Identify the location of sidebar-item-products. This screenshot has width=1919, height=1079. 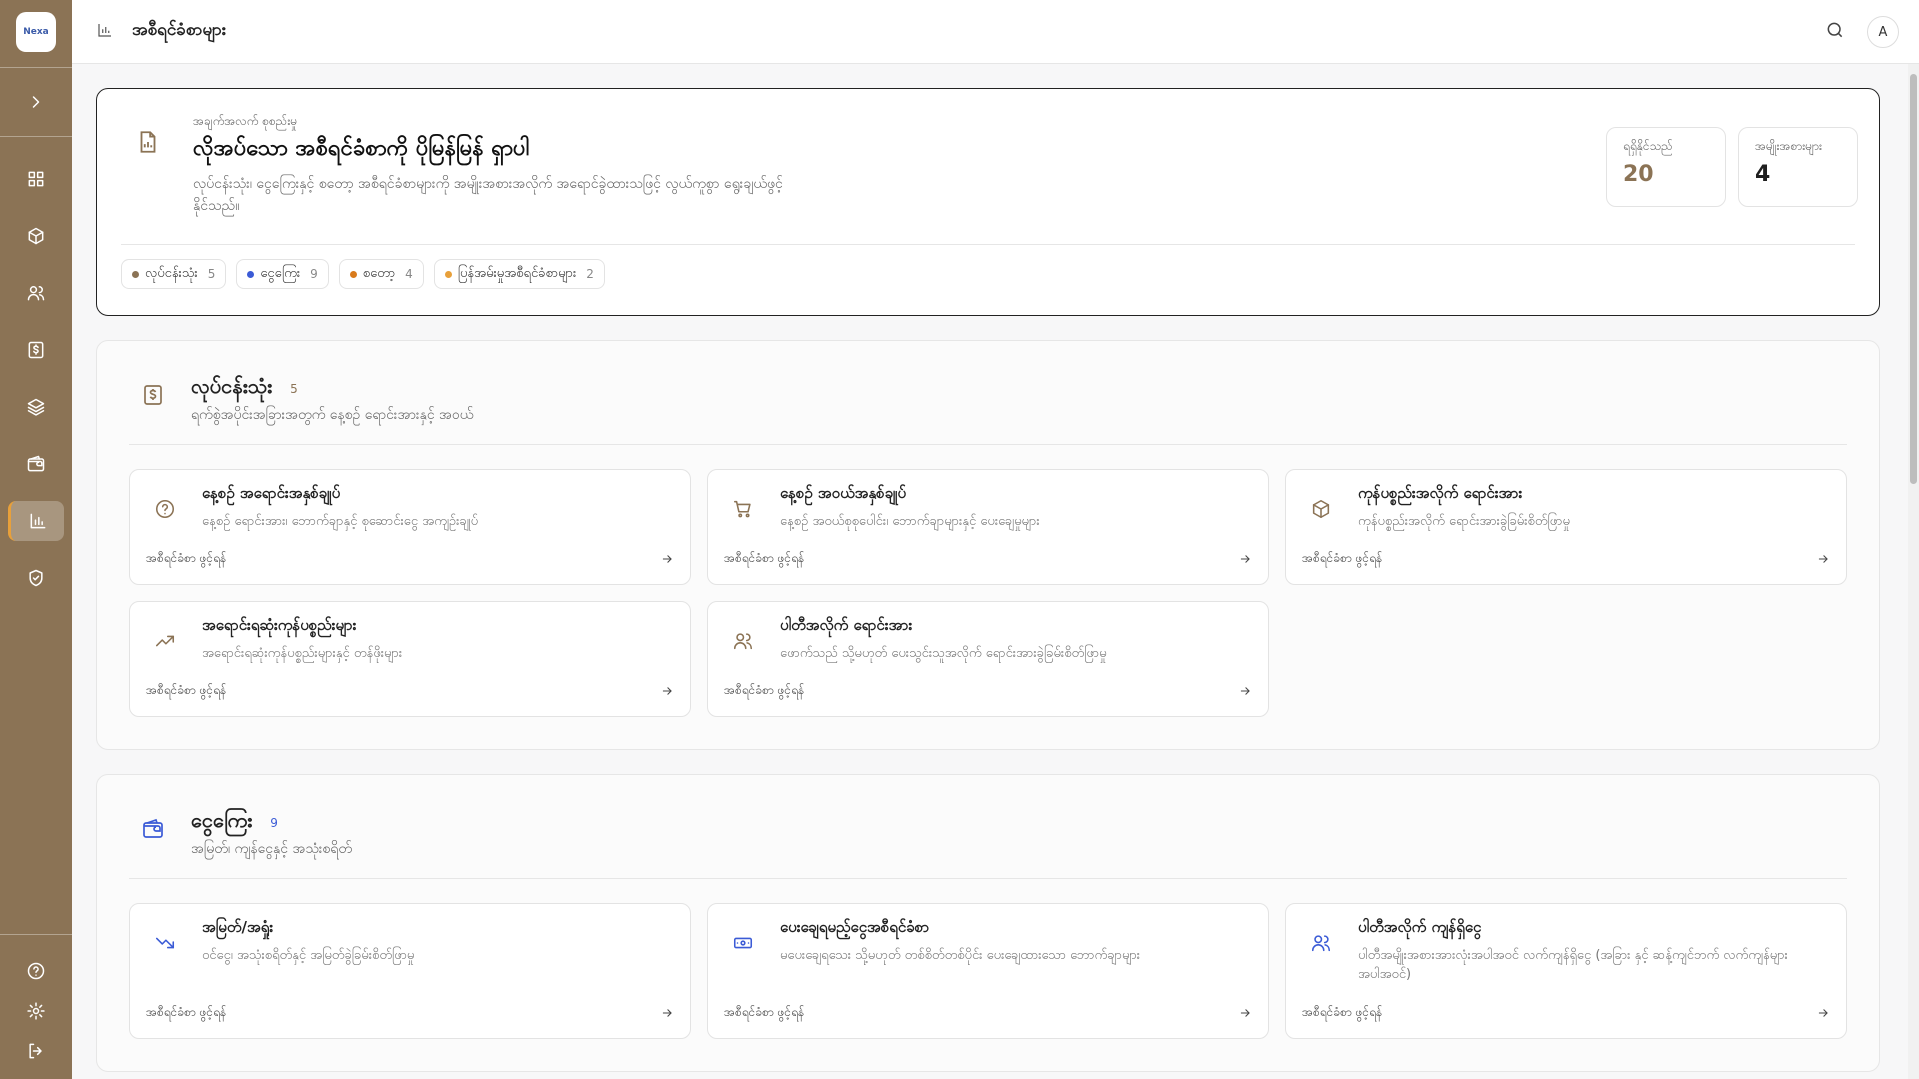
(36, 236).